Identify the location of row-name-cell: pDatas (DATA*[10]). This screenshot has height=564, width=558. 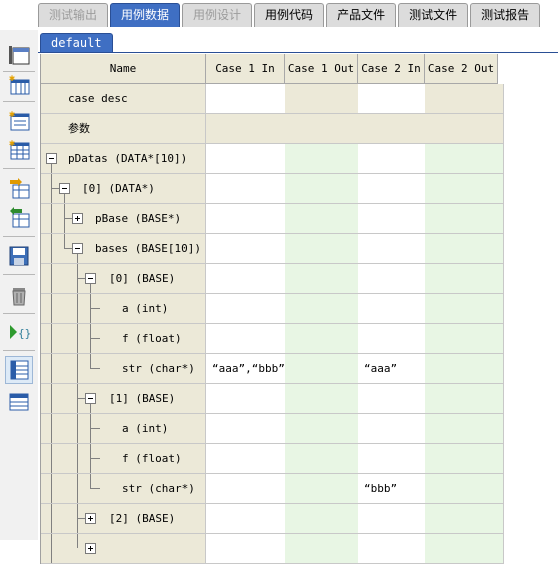
(123, 159).